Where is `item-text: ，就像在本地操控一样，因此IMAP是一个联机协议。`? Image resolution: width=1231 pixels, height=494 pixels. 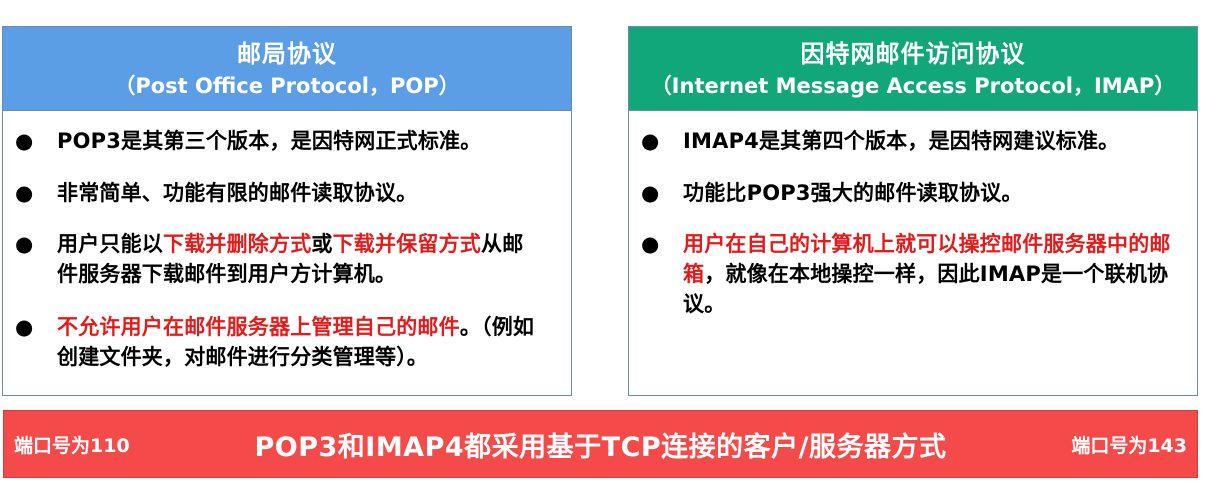 item-text: ，就像在本地操控一样，因此IMAP是一个联机协议。 is located at coordinates (926, 289).